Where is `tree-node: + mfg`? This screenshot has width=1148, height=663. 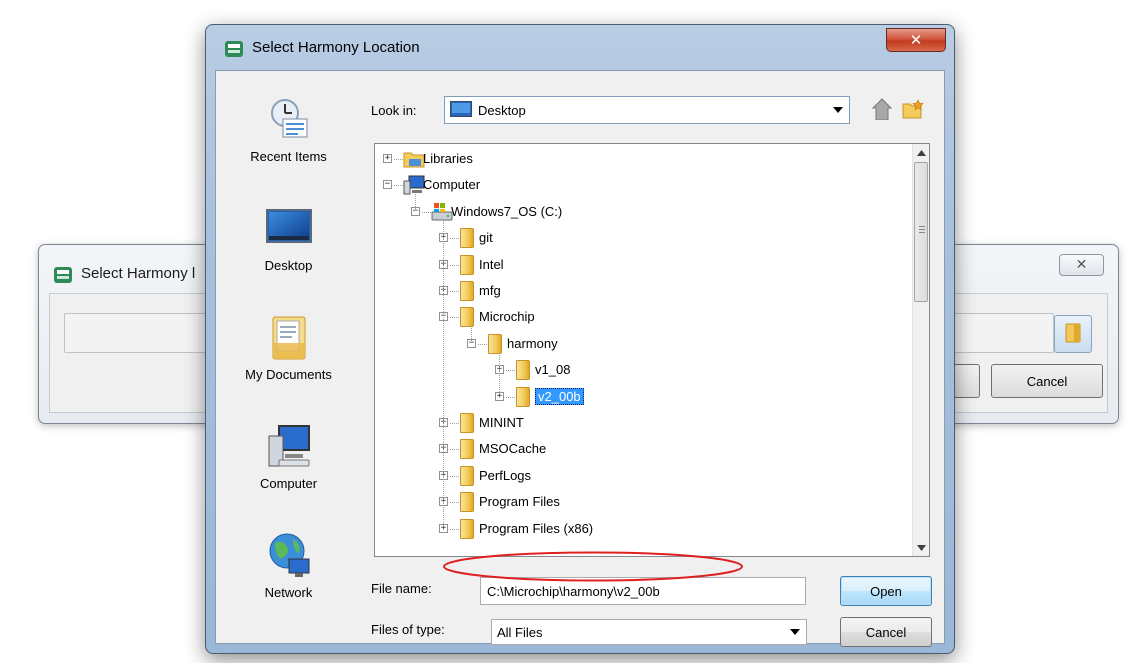
tree-node: + mfg is located at coordinates (642, 291).